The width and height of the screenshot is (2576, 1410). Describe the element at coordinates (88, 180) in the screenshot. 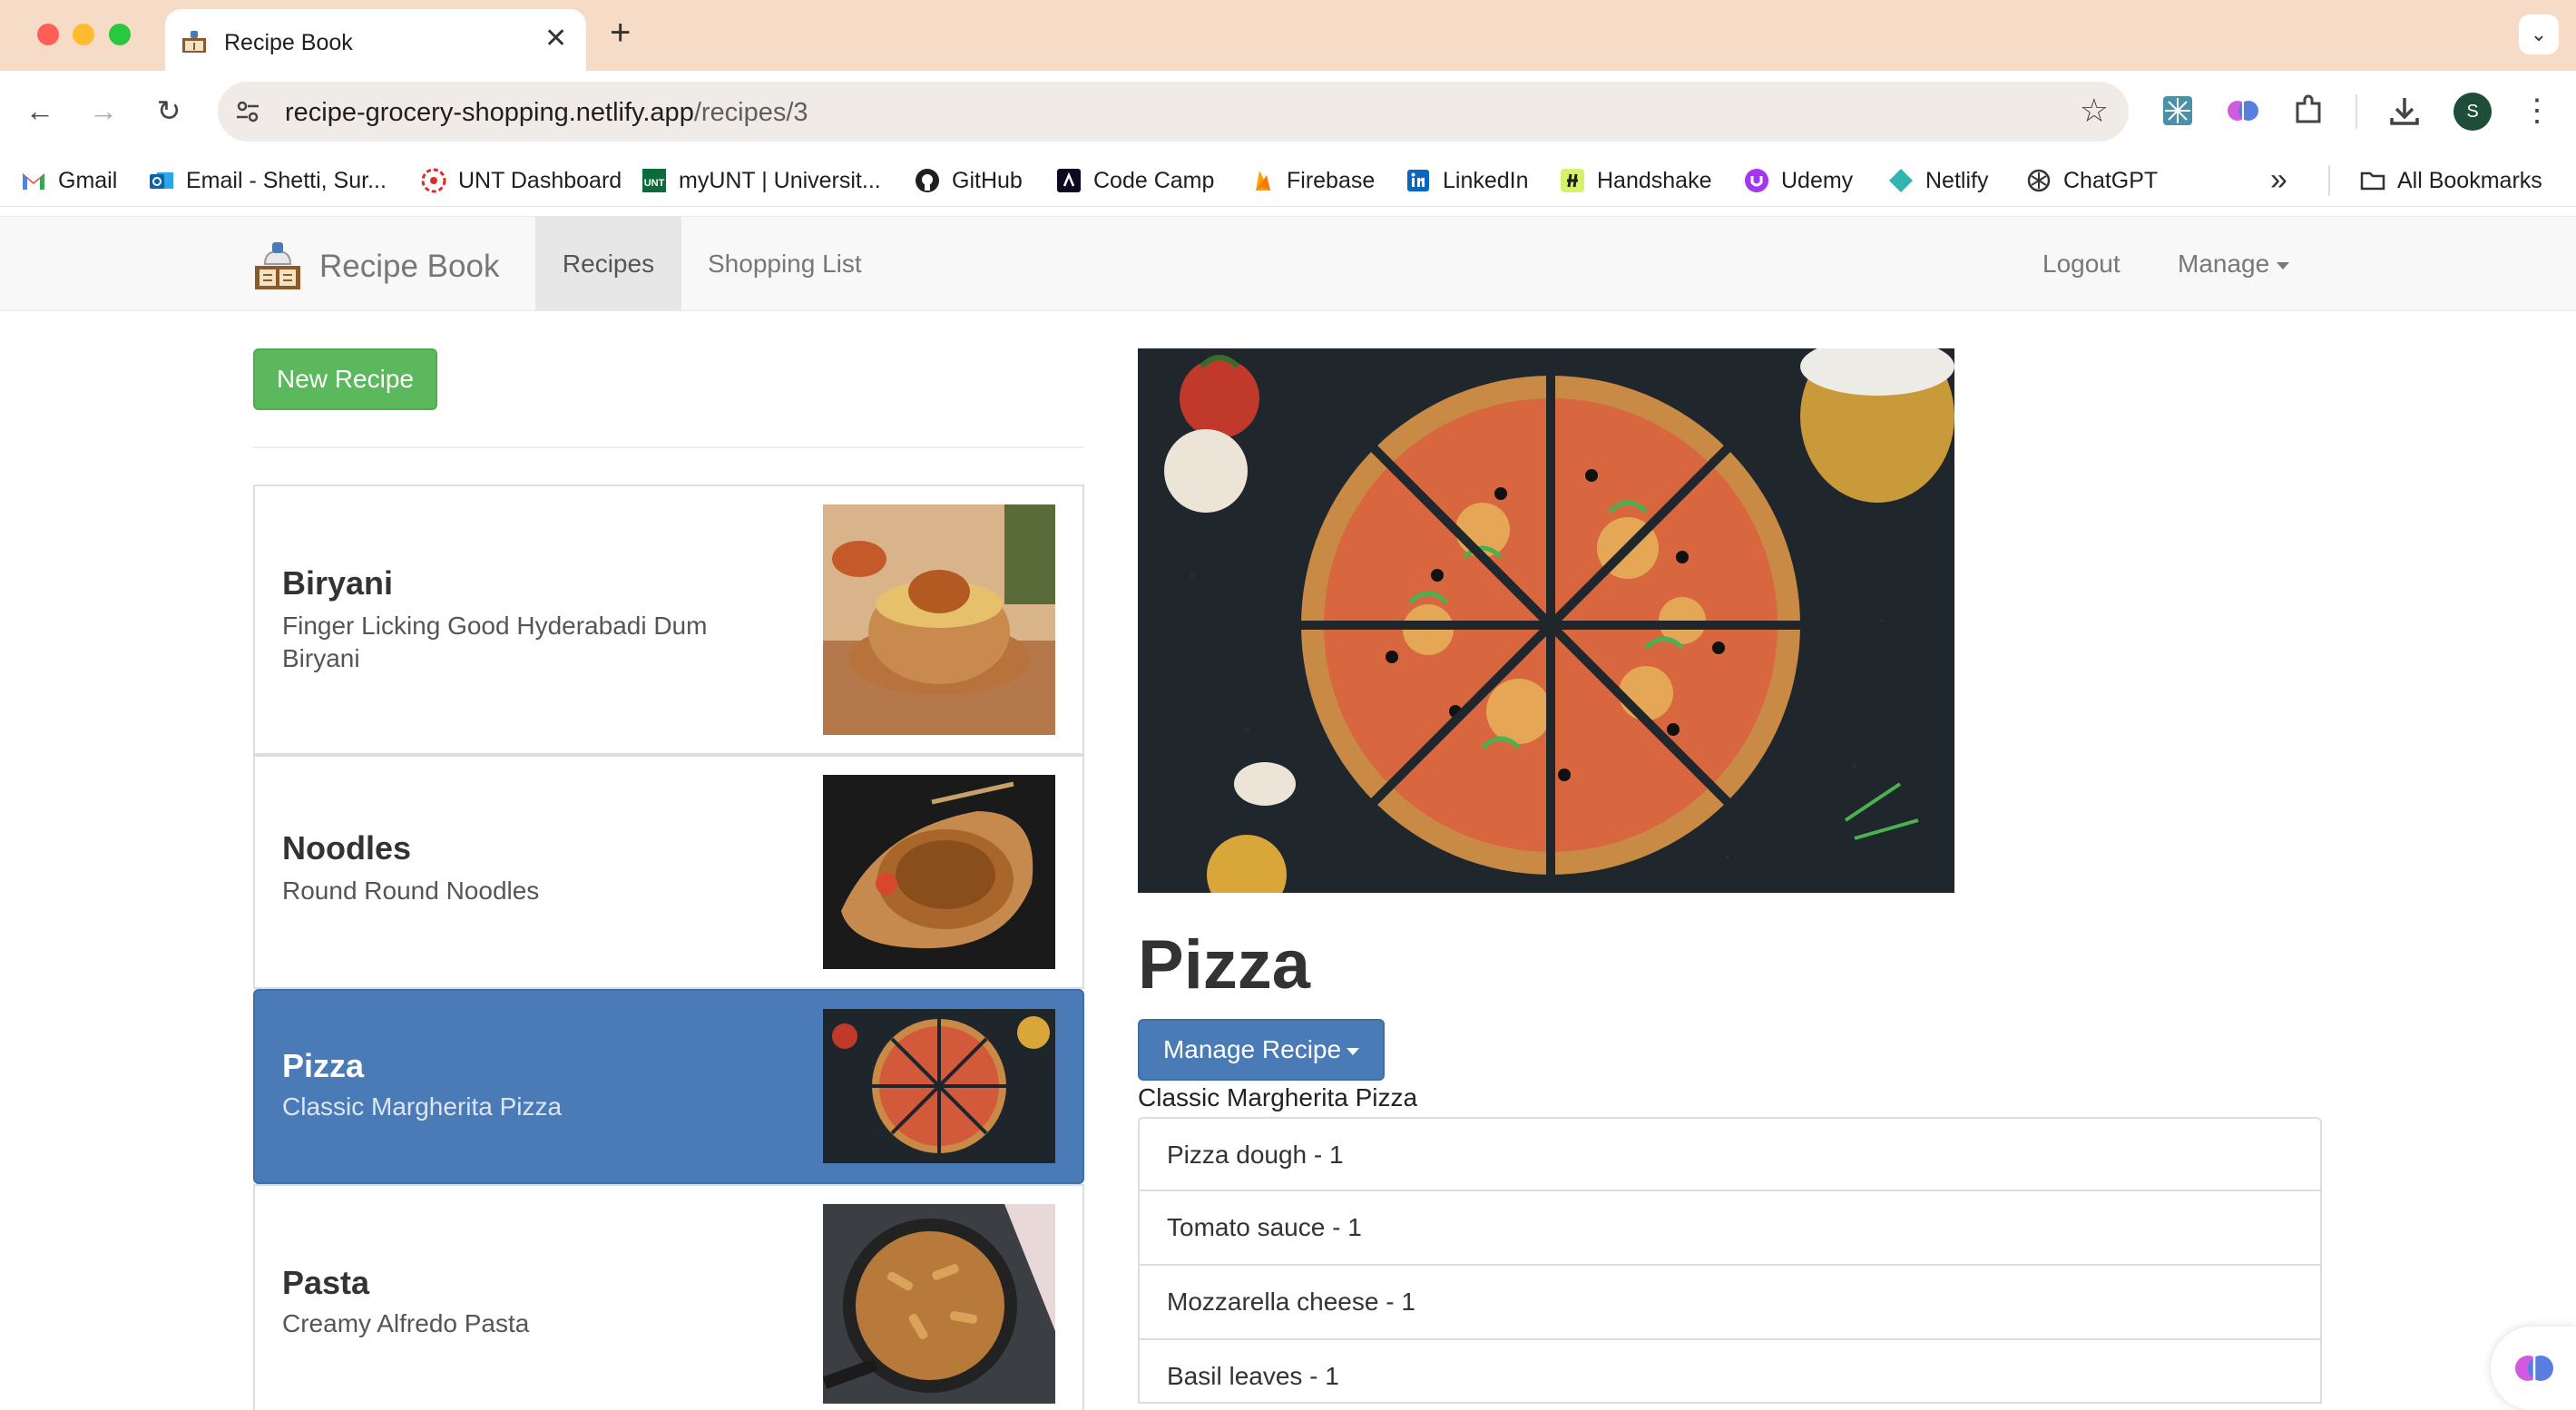

I see `bookmark-label: Gmail` at that location.